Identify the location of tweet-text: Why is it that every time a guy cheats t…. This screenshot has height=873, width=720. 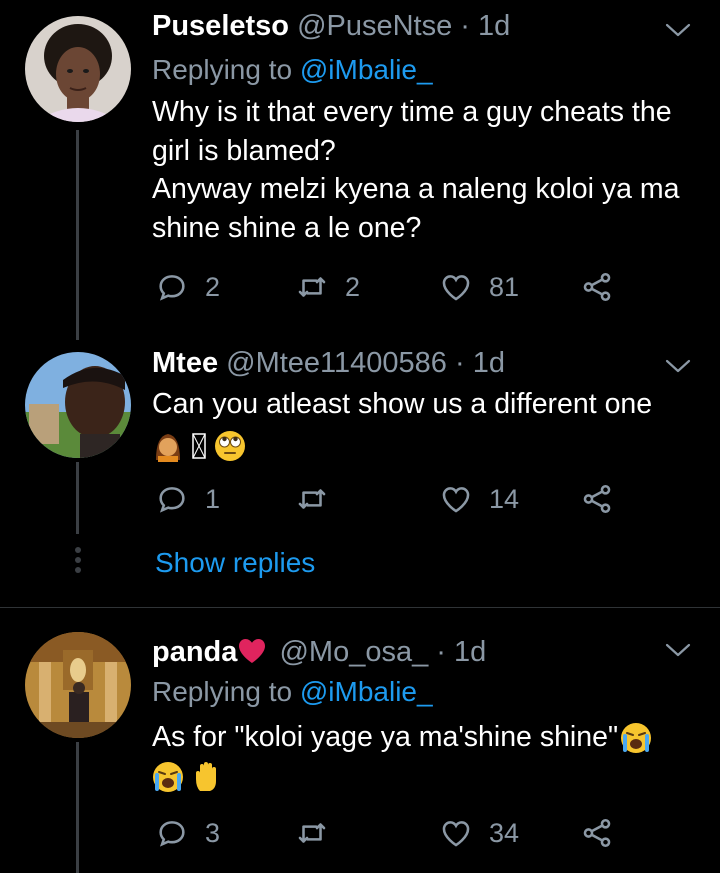
(429, 170).